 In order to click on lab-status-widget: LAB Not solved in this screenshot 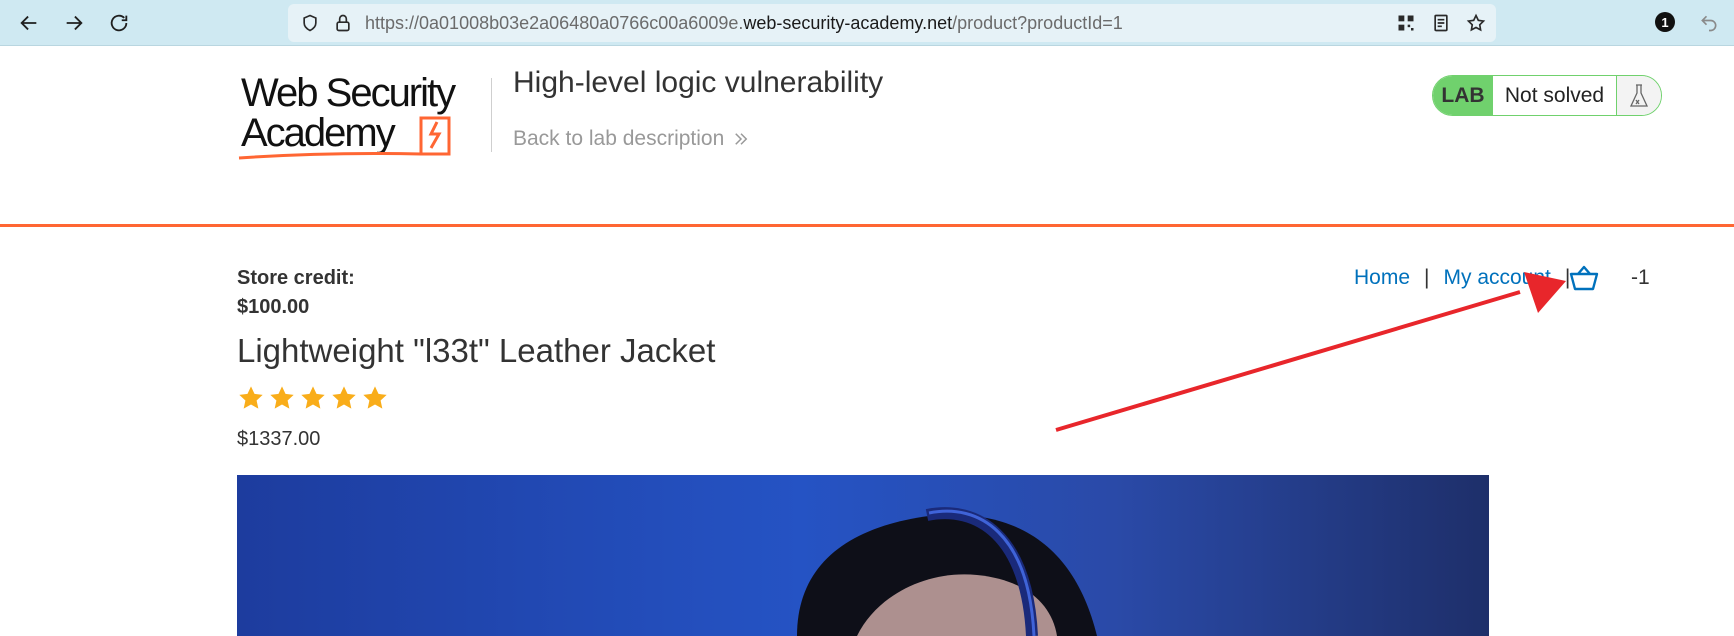, I will do `click(1547, 95)`.